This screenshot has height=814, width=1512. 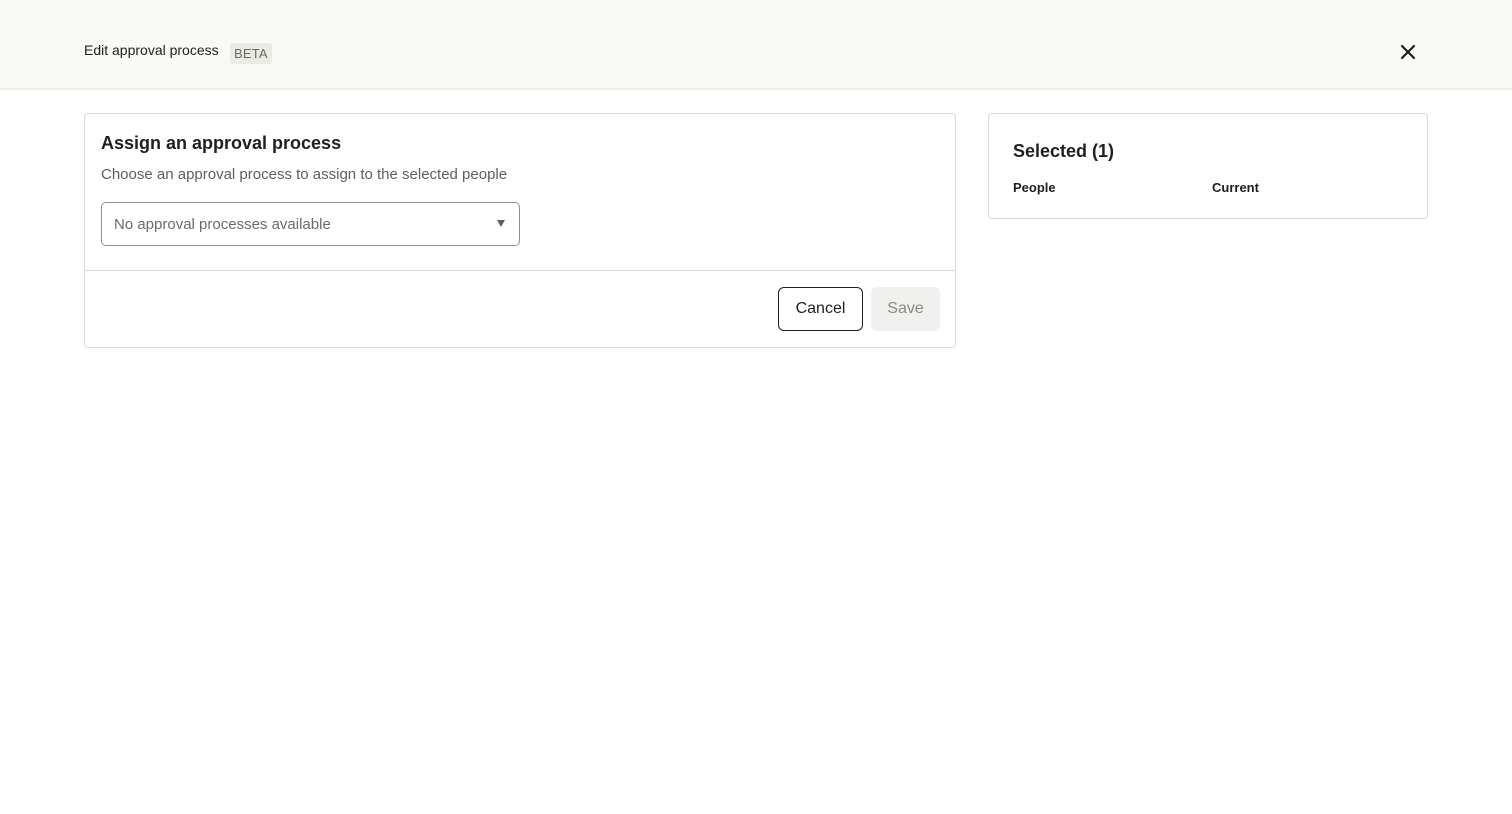 I want to click on approval-process-select: No approval processes available, so click(x=310, y=224).